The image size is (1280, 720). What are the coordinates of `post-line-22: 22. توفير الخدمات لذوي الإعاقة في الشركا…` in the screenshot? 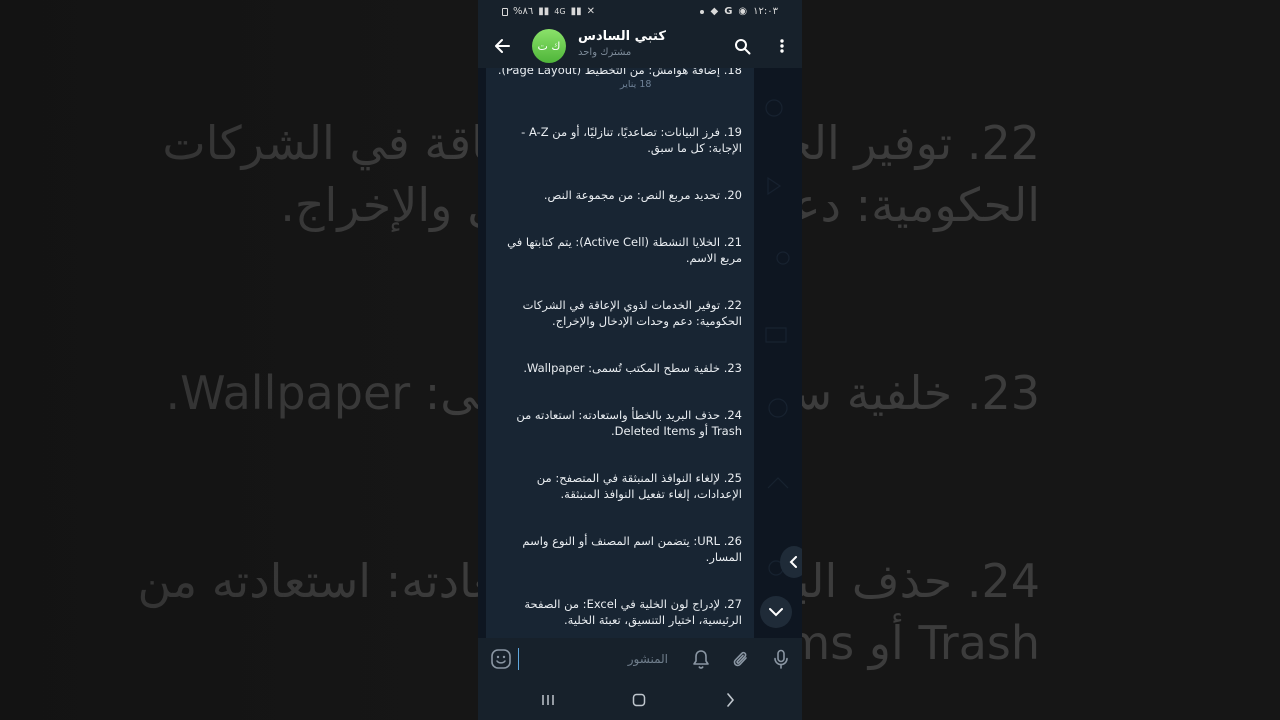 It's located at (632, 313).